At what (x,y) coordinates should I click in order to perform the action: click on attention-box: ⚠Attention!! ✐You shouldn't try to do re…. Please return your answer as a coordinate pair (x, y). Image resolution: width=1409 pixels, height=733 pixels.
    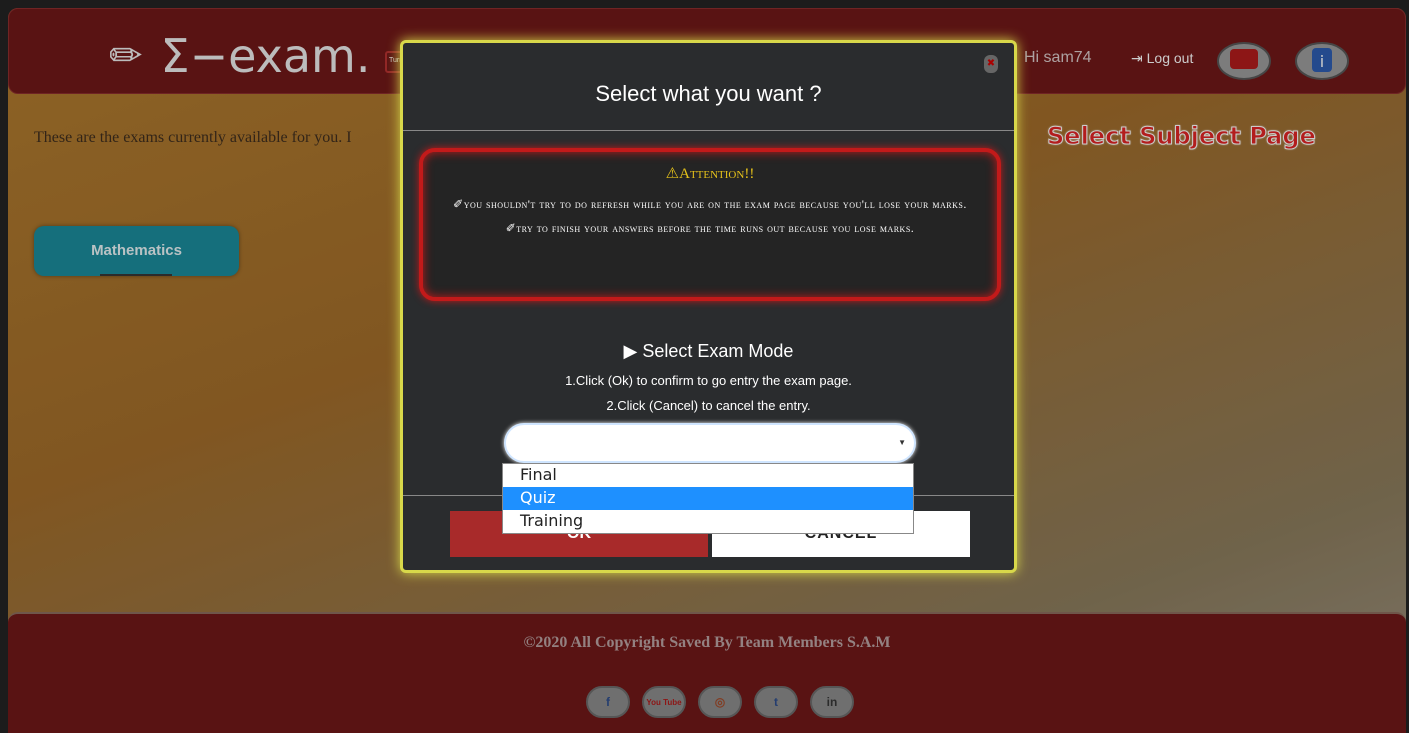
    Looking at the image, I should click on (710, 224).